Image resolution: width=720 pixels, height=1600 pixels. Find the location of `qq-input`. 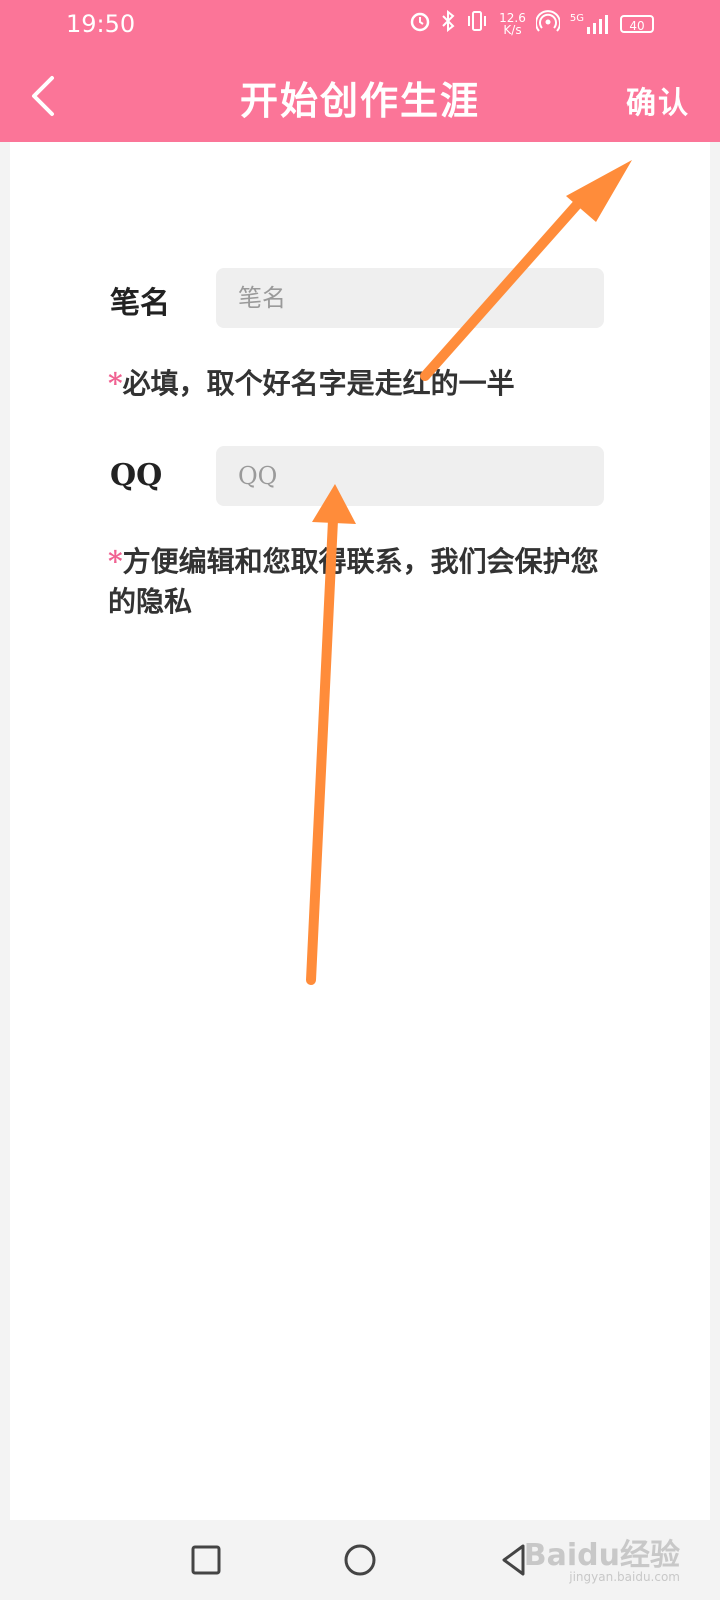

qq-input is located at coordinates (410, 476).